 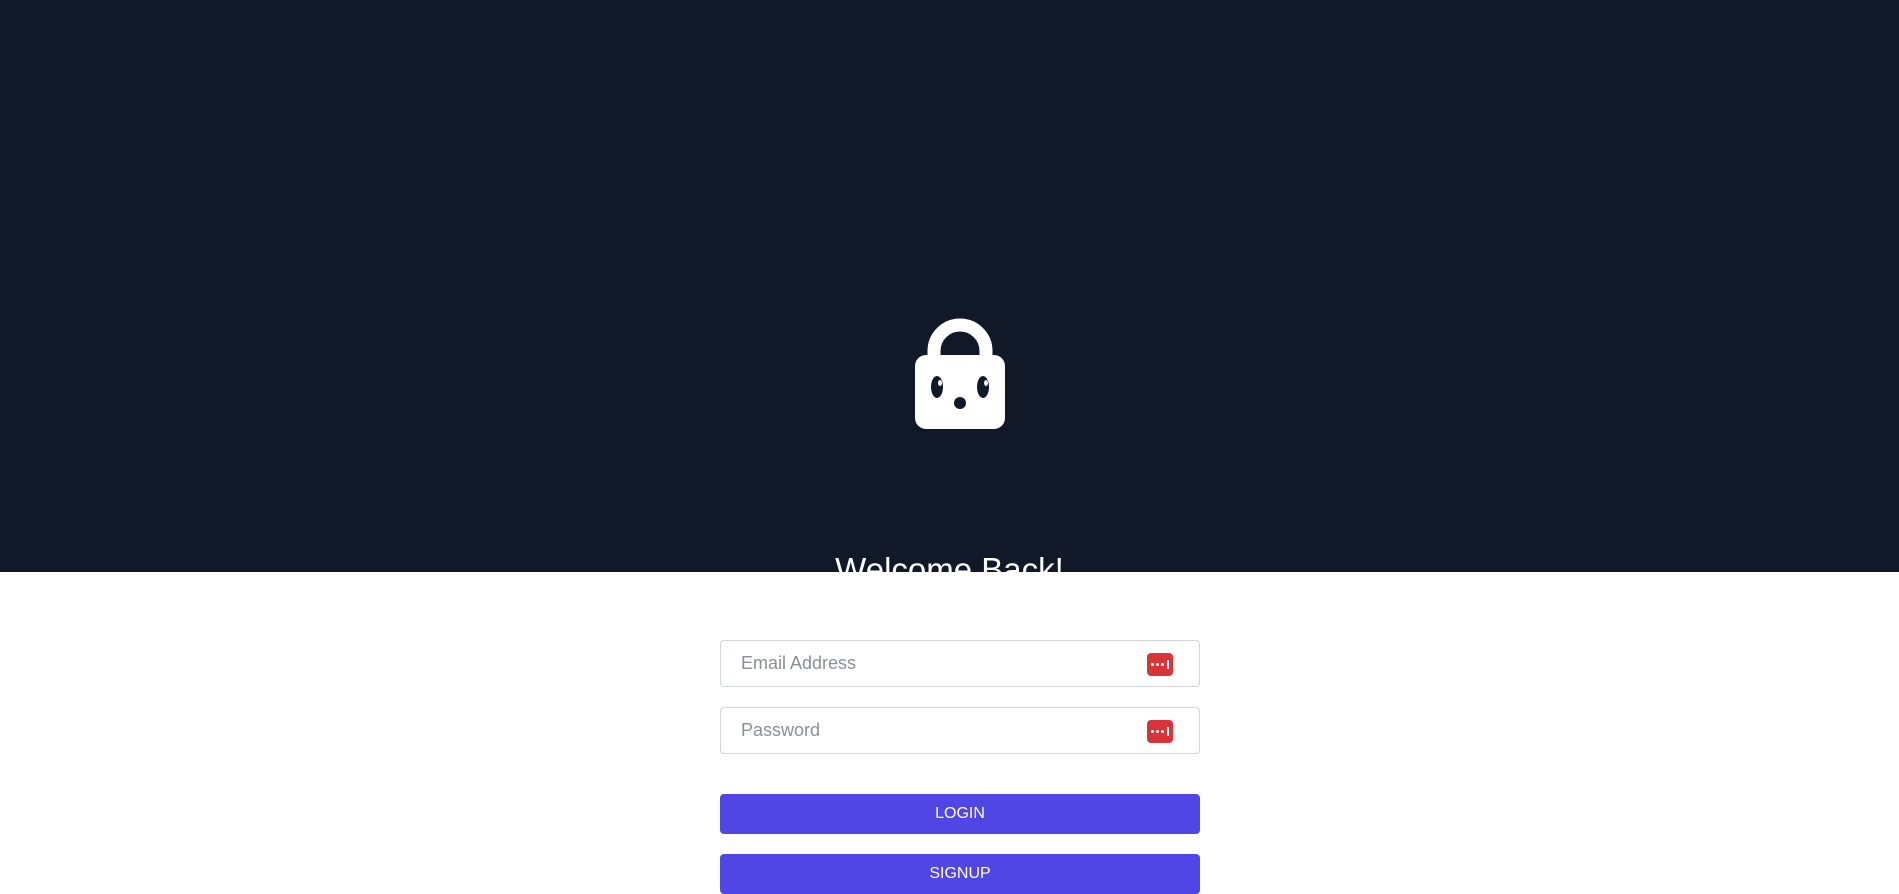 I want to click on lock-face-icon, so click(x=960, y=373).